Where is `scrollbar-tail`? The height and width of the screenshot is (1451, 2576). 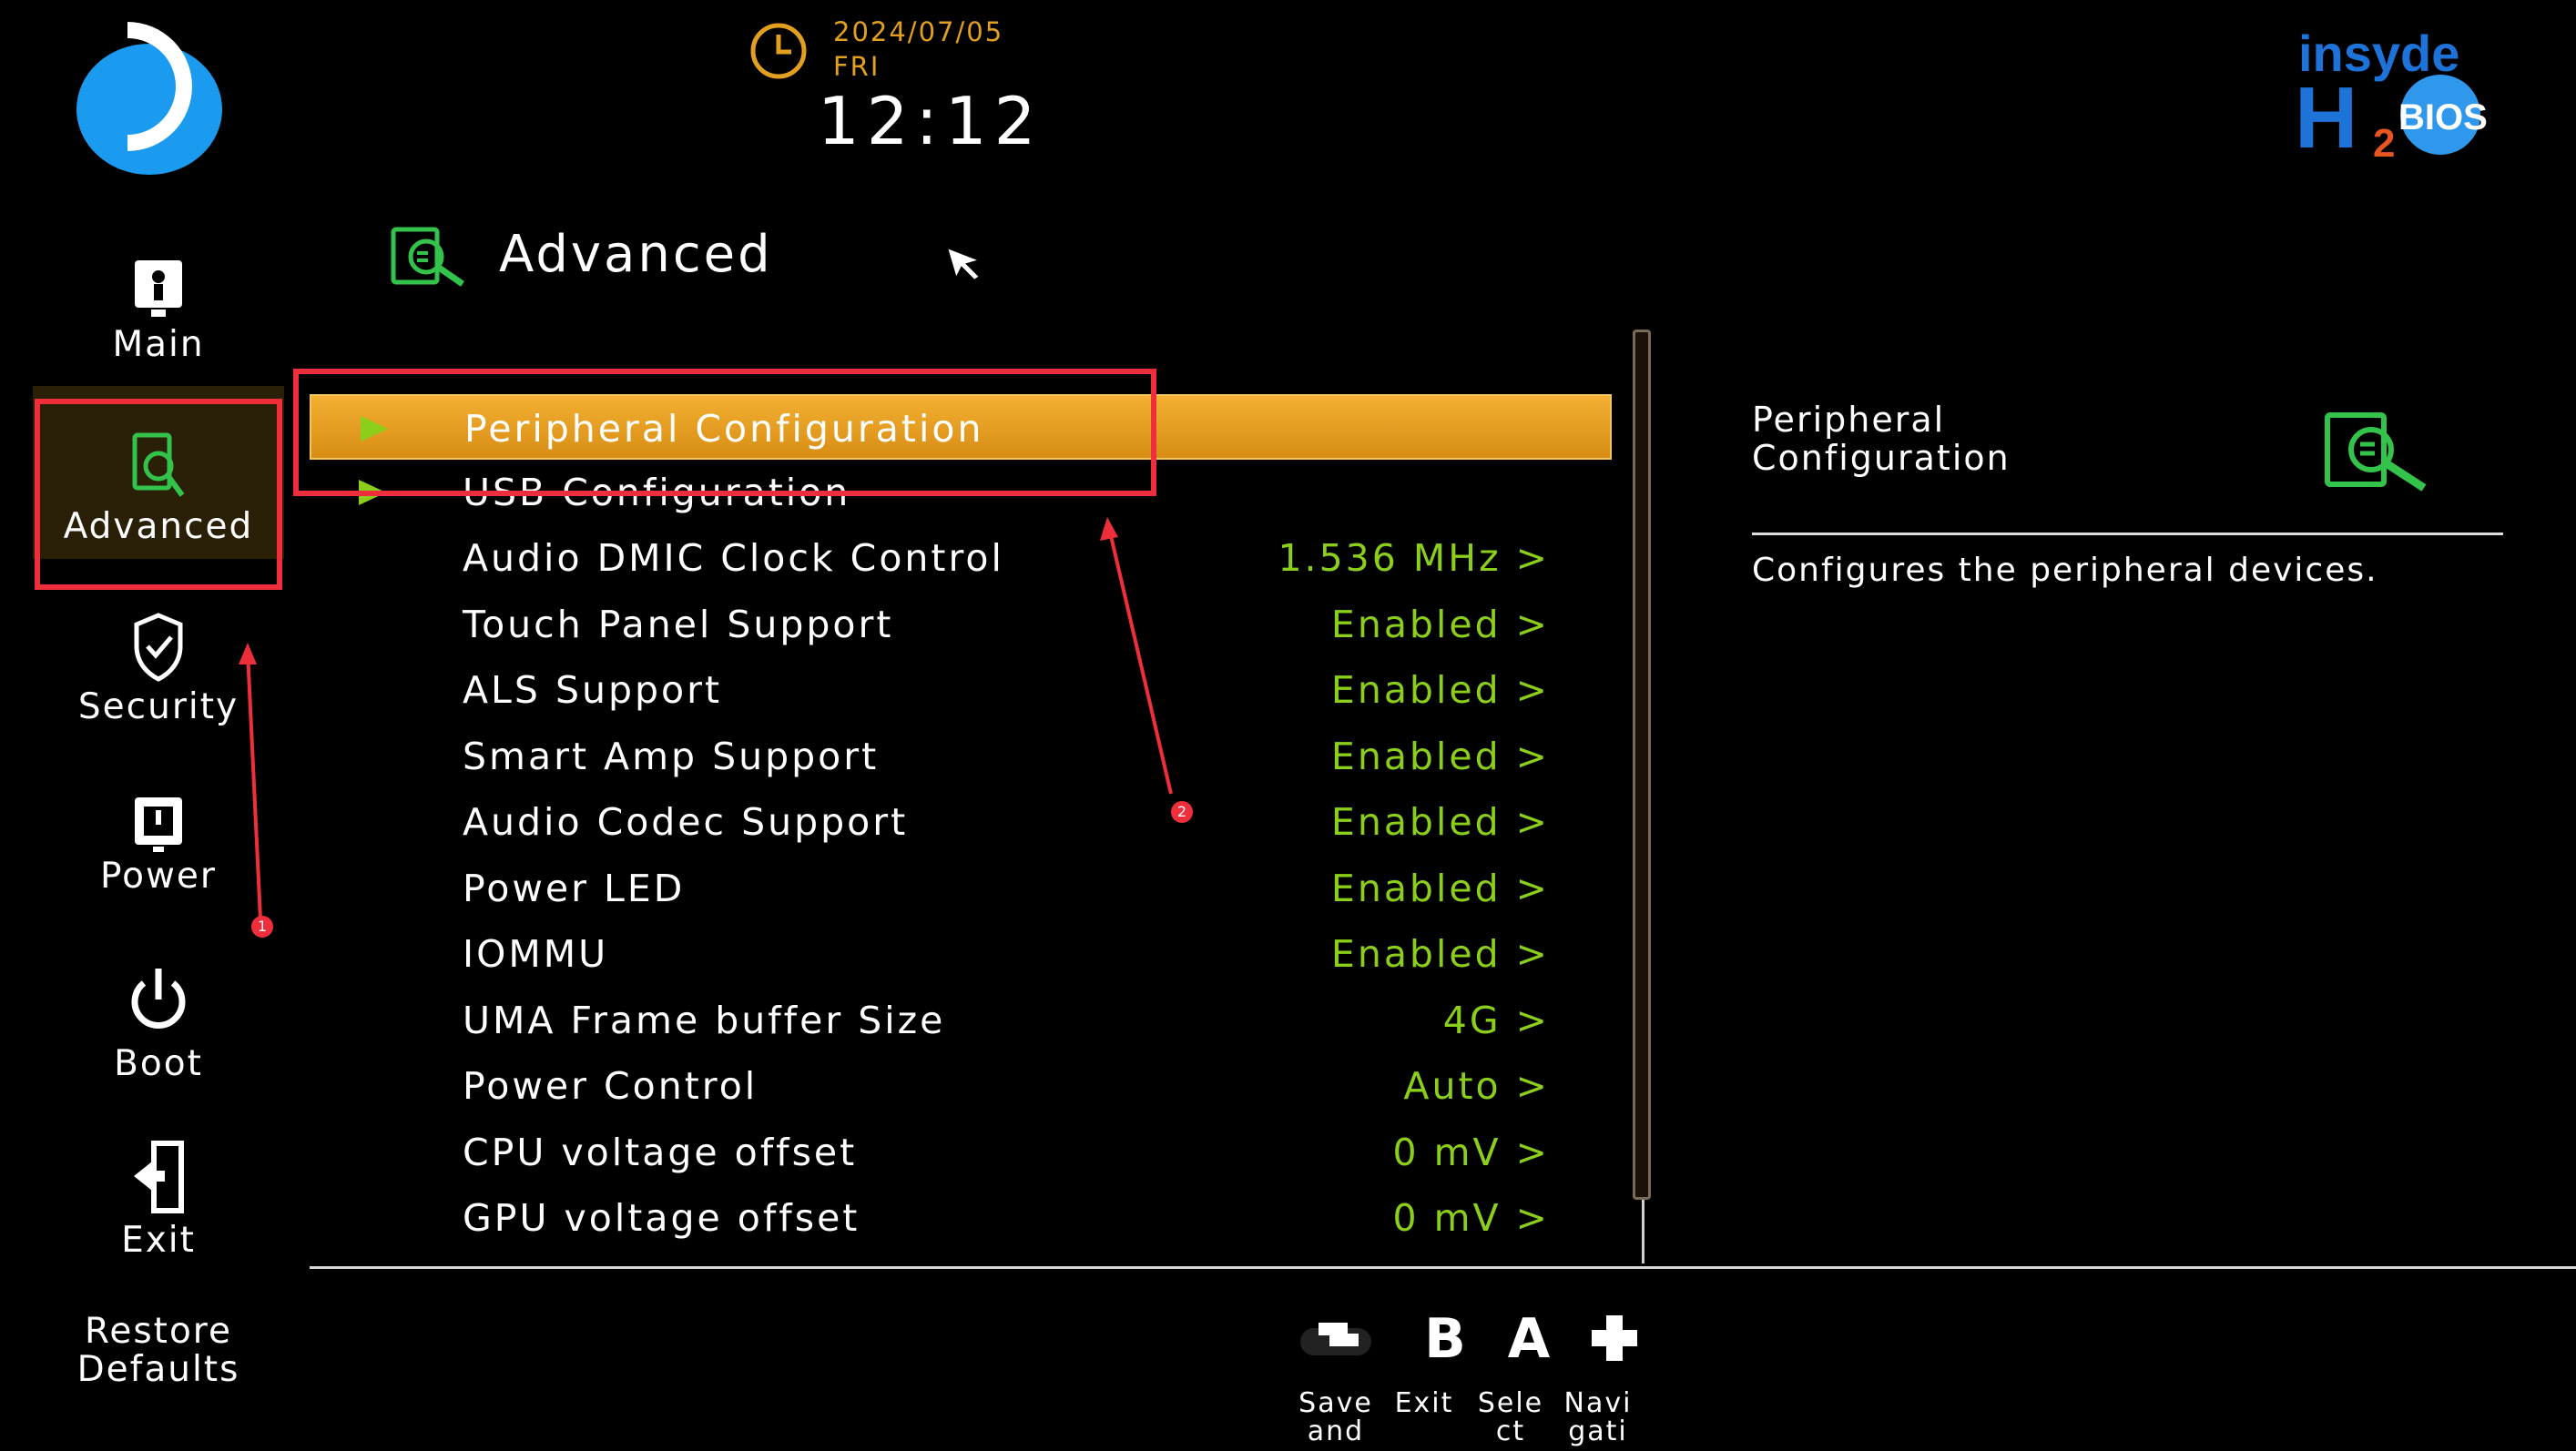
scrollbar-tail is located at coordinates (1643, 1232).